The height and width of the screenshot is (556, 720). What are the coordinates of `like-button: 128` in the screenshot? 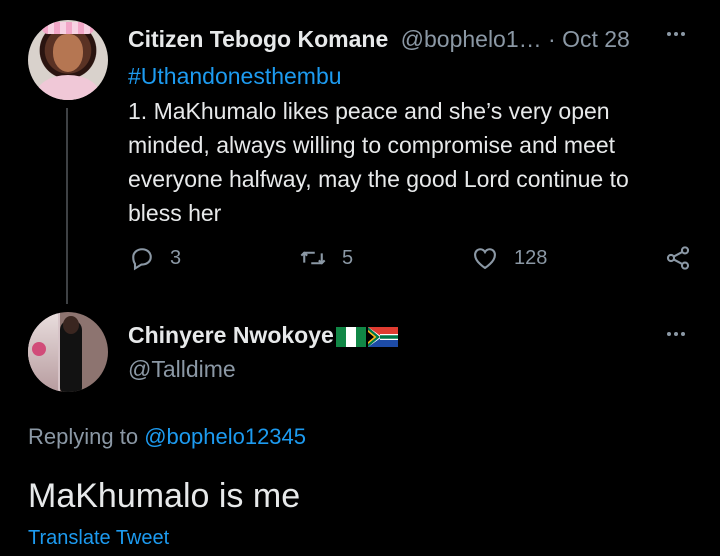 It's located at (508, 258).